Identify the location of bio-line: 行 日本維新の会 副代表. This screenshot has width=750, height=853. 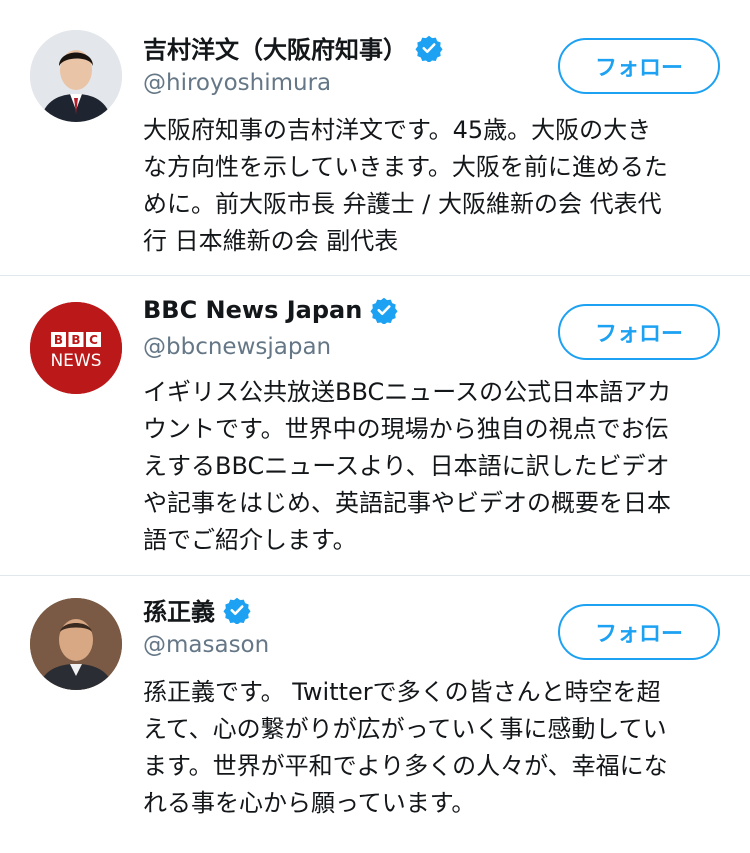
(271, 241).